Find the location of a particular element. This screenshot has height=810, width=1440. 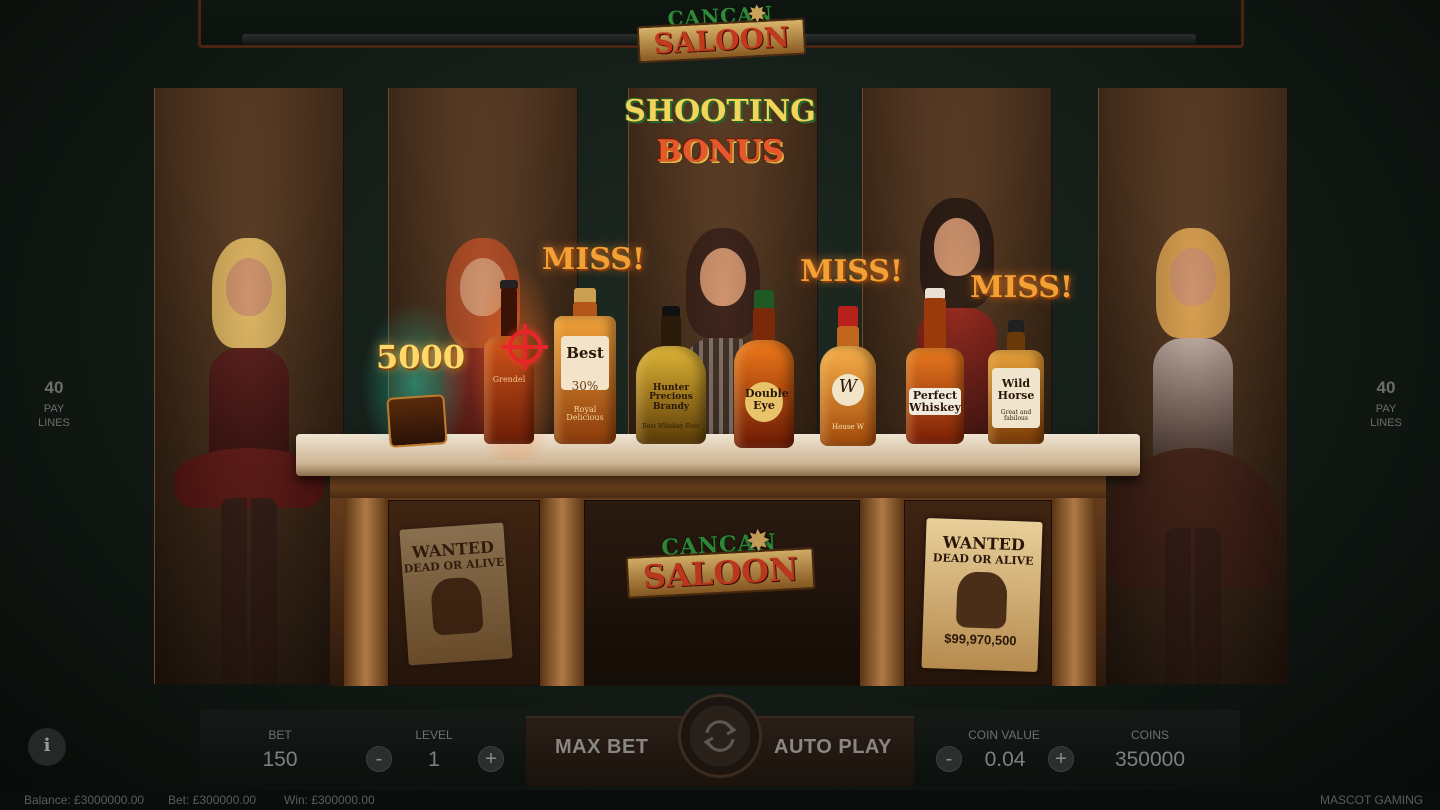

wanted-poster-faded: WANTED DEAD OR ALIVE is located at coordinates (456, 594).